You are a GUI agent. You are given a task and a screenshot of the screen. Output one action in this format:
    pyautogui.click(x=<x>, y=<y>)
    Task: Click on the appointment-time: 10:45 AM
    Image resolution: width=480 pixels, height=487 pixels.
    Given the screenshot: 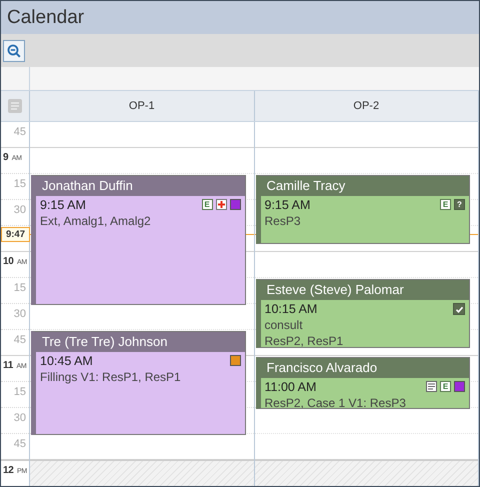 What is the action you would take?
    pyautogui.click(x=66, y=361)
    